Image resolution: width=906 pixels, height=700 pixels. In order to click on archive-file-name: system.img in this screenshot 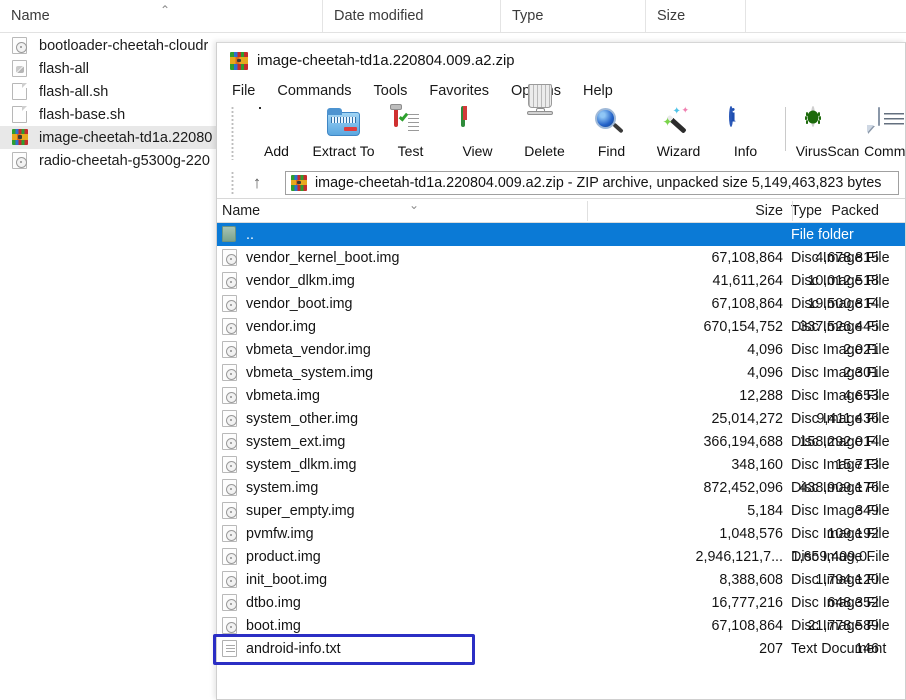, I will do `click(282, 487)`.